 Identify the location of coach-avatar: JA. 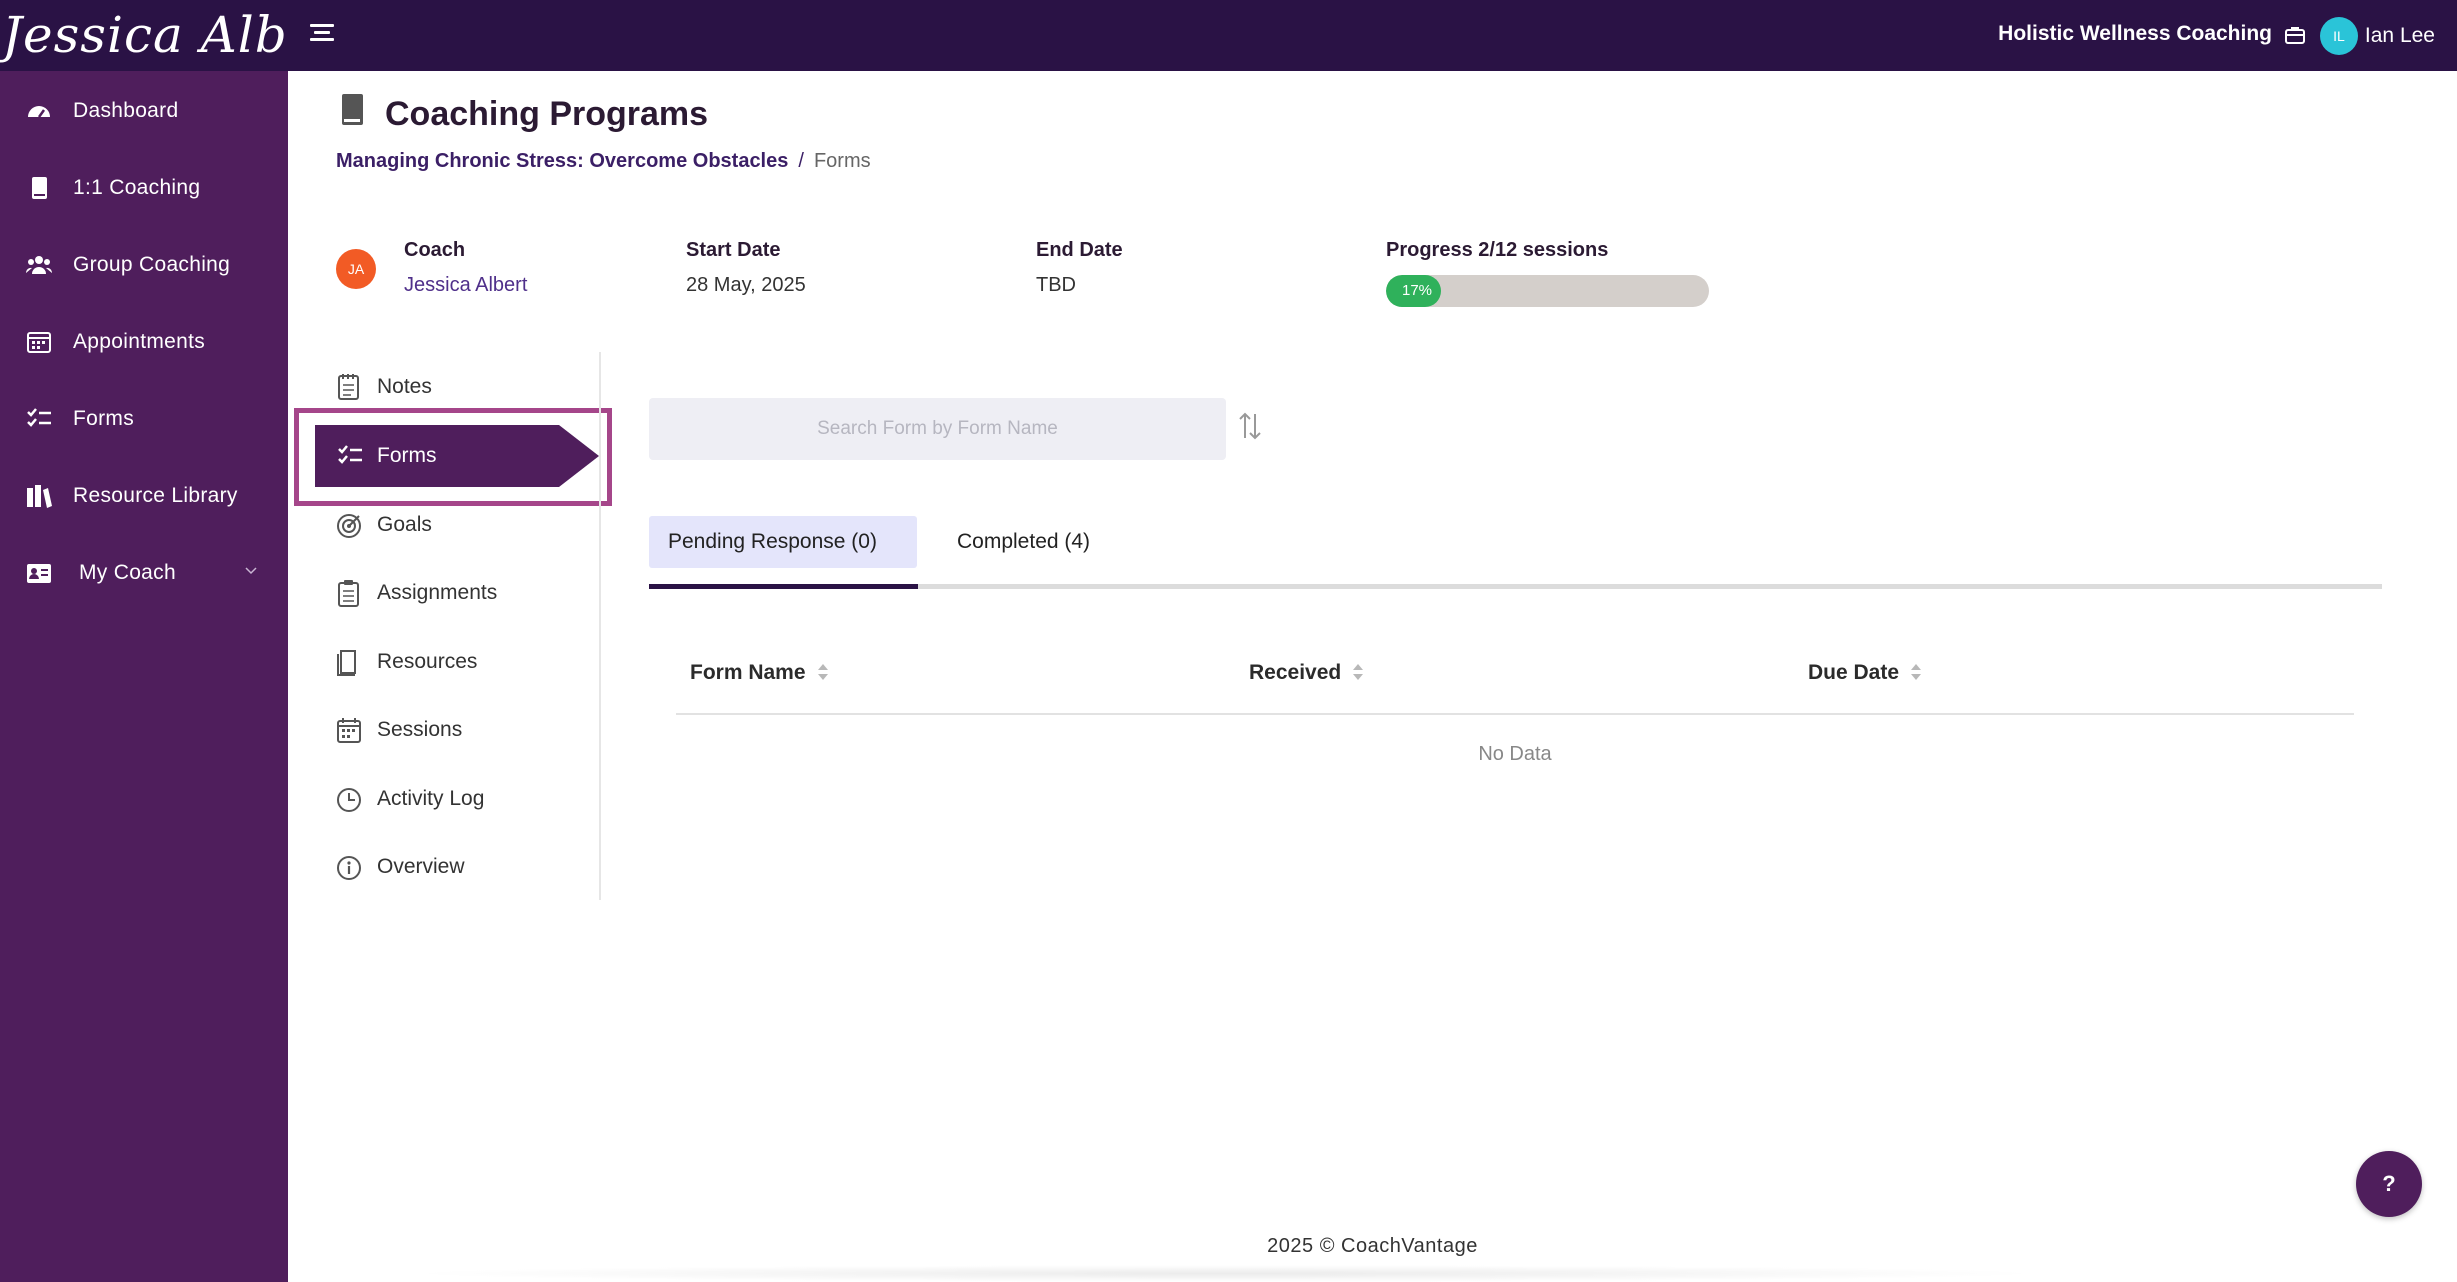
(356, 269).